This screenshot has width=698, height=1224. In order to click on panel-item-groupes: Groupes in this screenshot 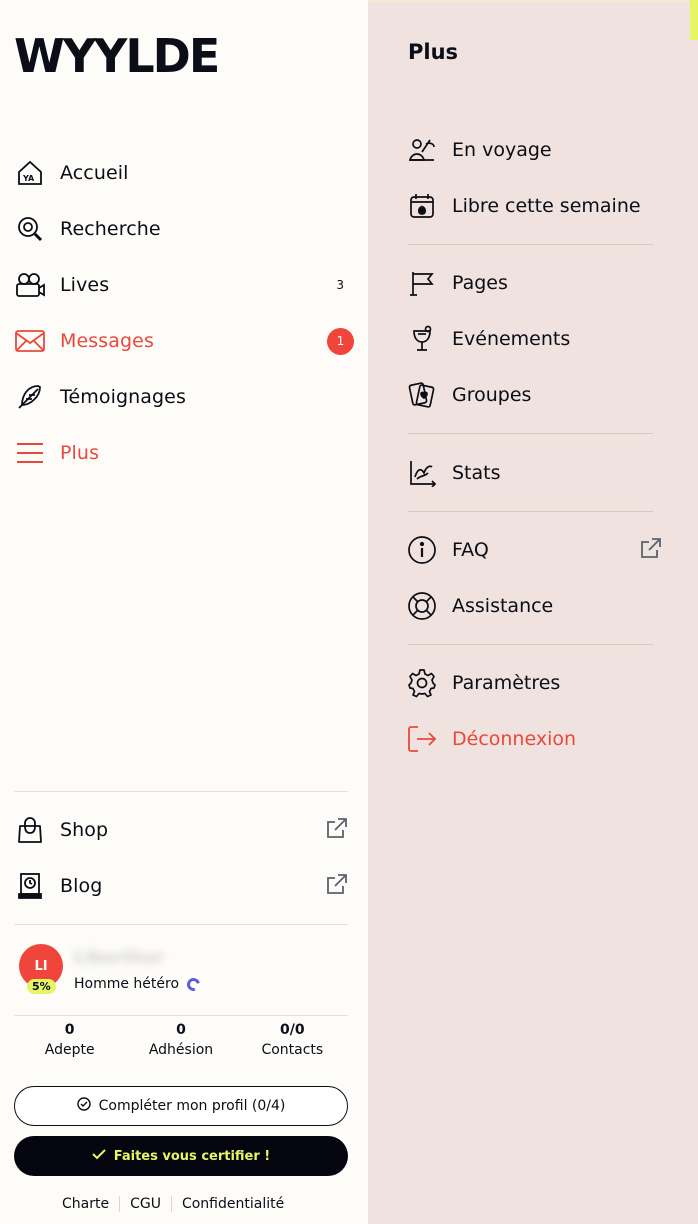, I will do `click(533, 395)`.